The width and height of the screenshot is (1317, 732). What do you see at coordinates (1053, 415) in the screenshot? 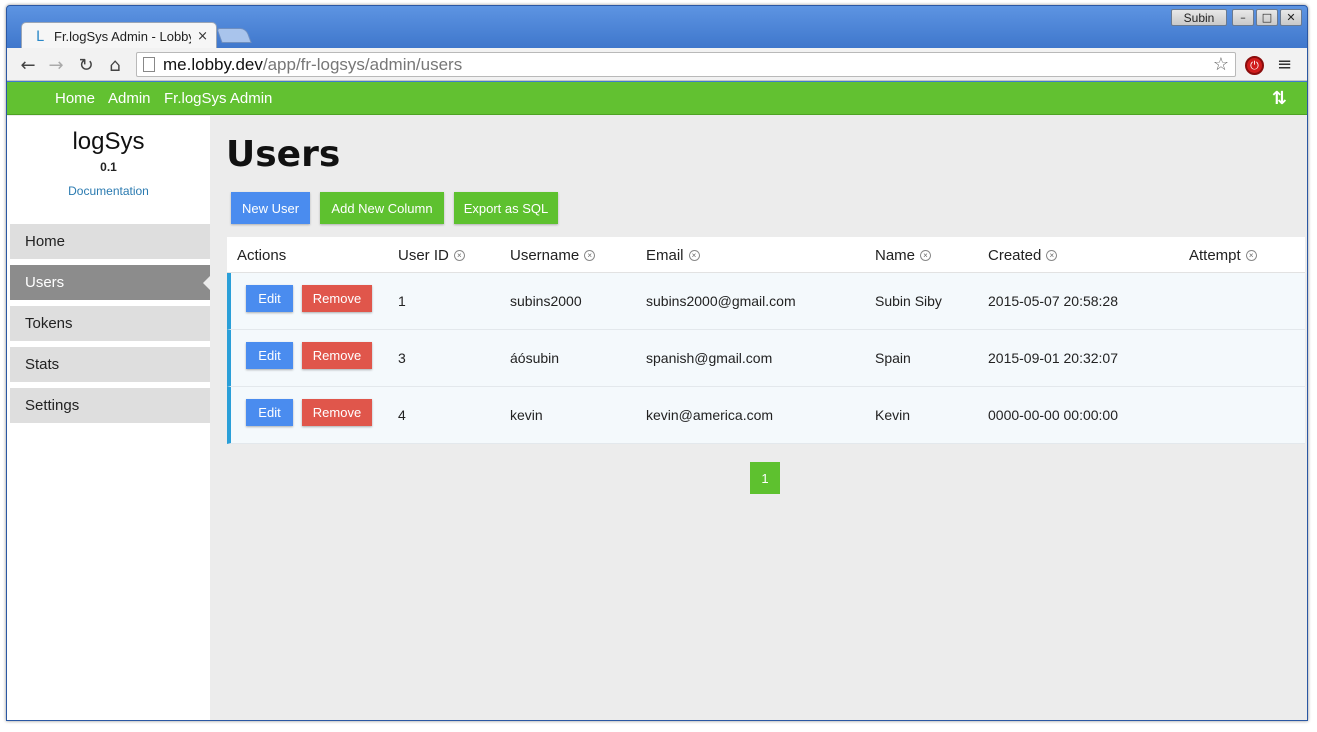
I see `cell-created: 0000-00-00 00:00:00` at bounding box center [1053, 415].